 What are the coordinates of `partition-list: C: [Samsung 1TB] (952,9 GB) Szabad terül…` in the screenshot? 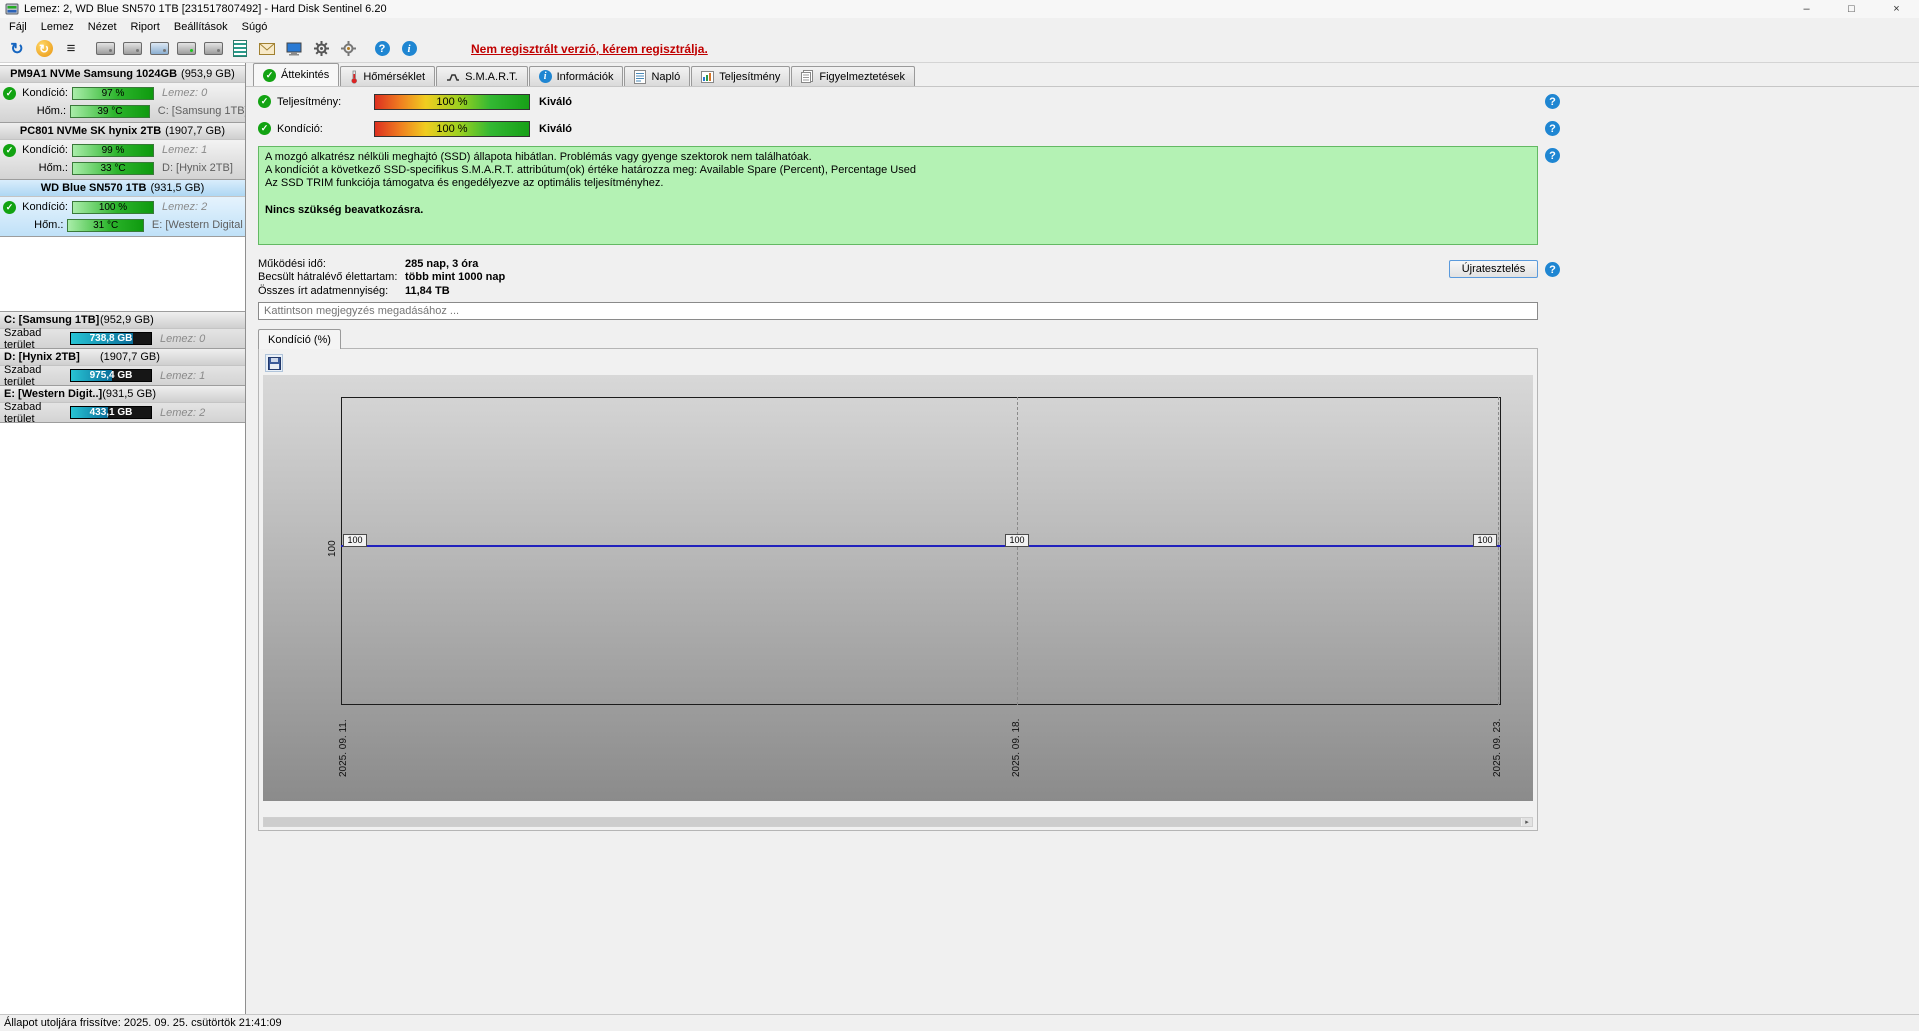 It's located at (122, 368).